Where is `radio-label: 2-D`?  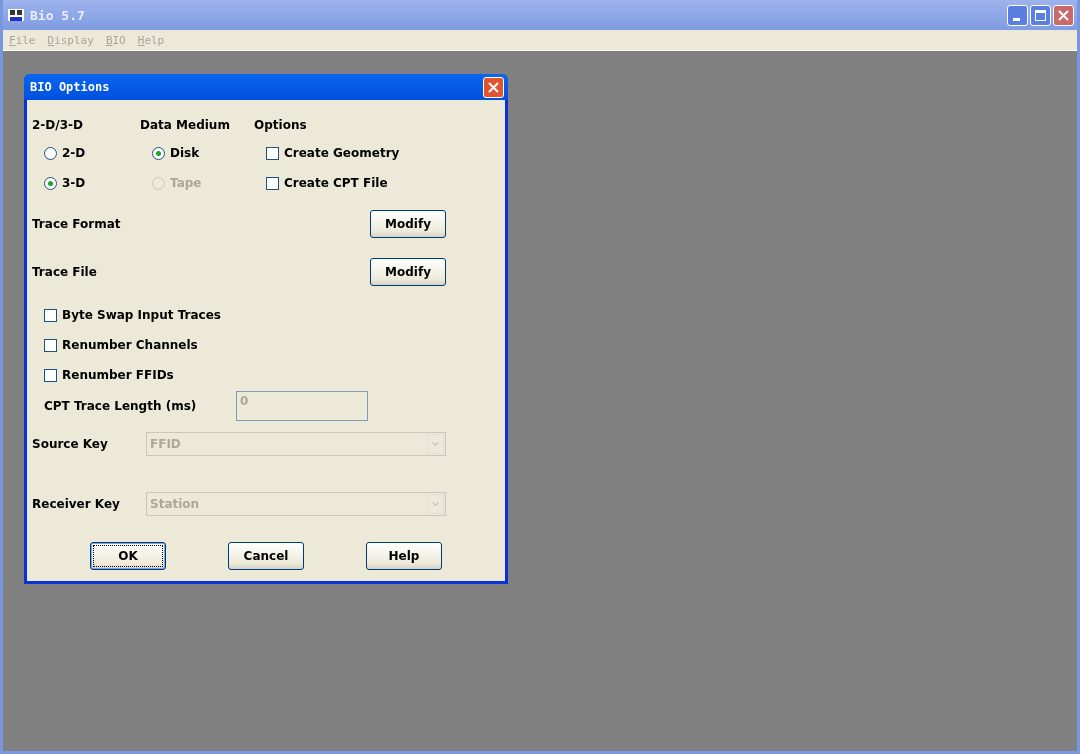 radio-label: 2-D is located at coordinates (74, 153).